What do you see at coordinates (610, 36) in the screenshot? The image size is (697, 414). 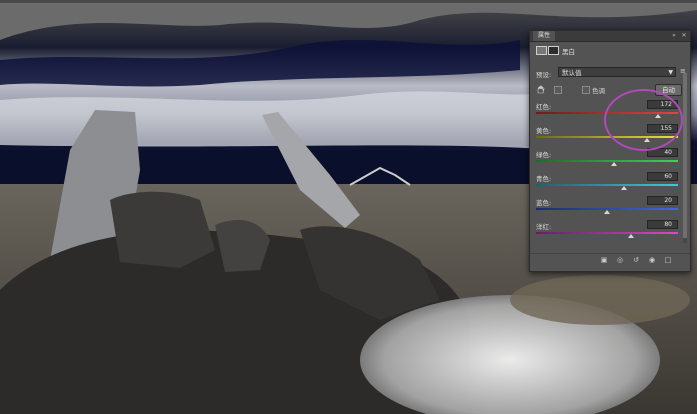 I see `panel-titlebar: 属性 » ✕` at bounding box center [610, 36].